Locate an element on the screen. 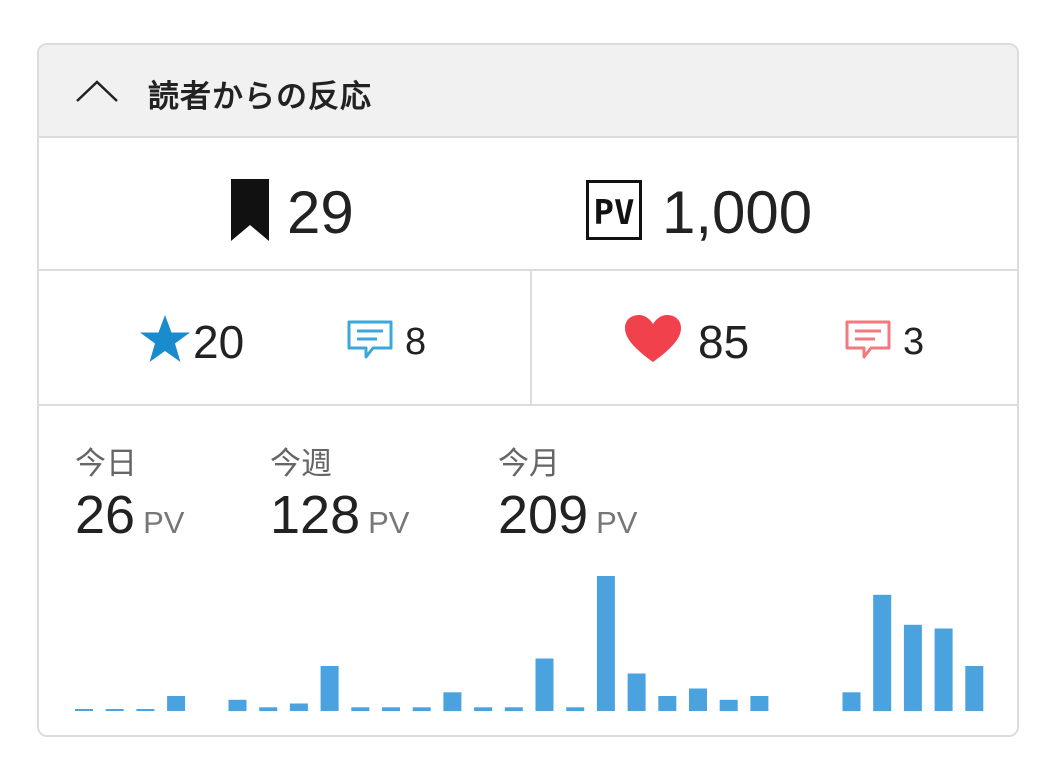 This screenshot has height=765, width=1045. heart-value: 85 is located at coordinates (724, 341).